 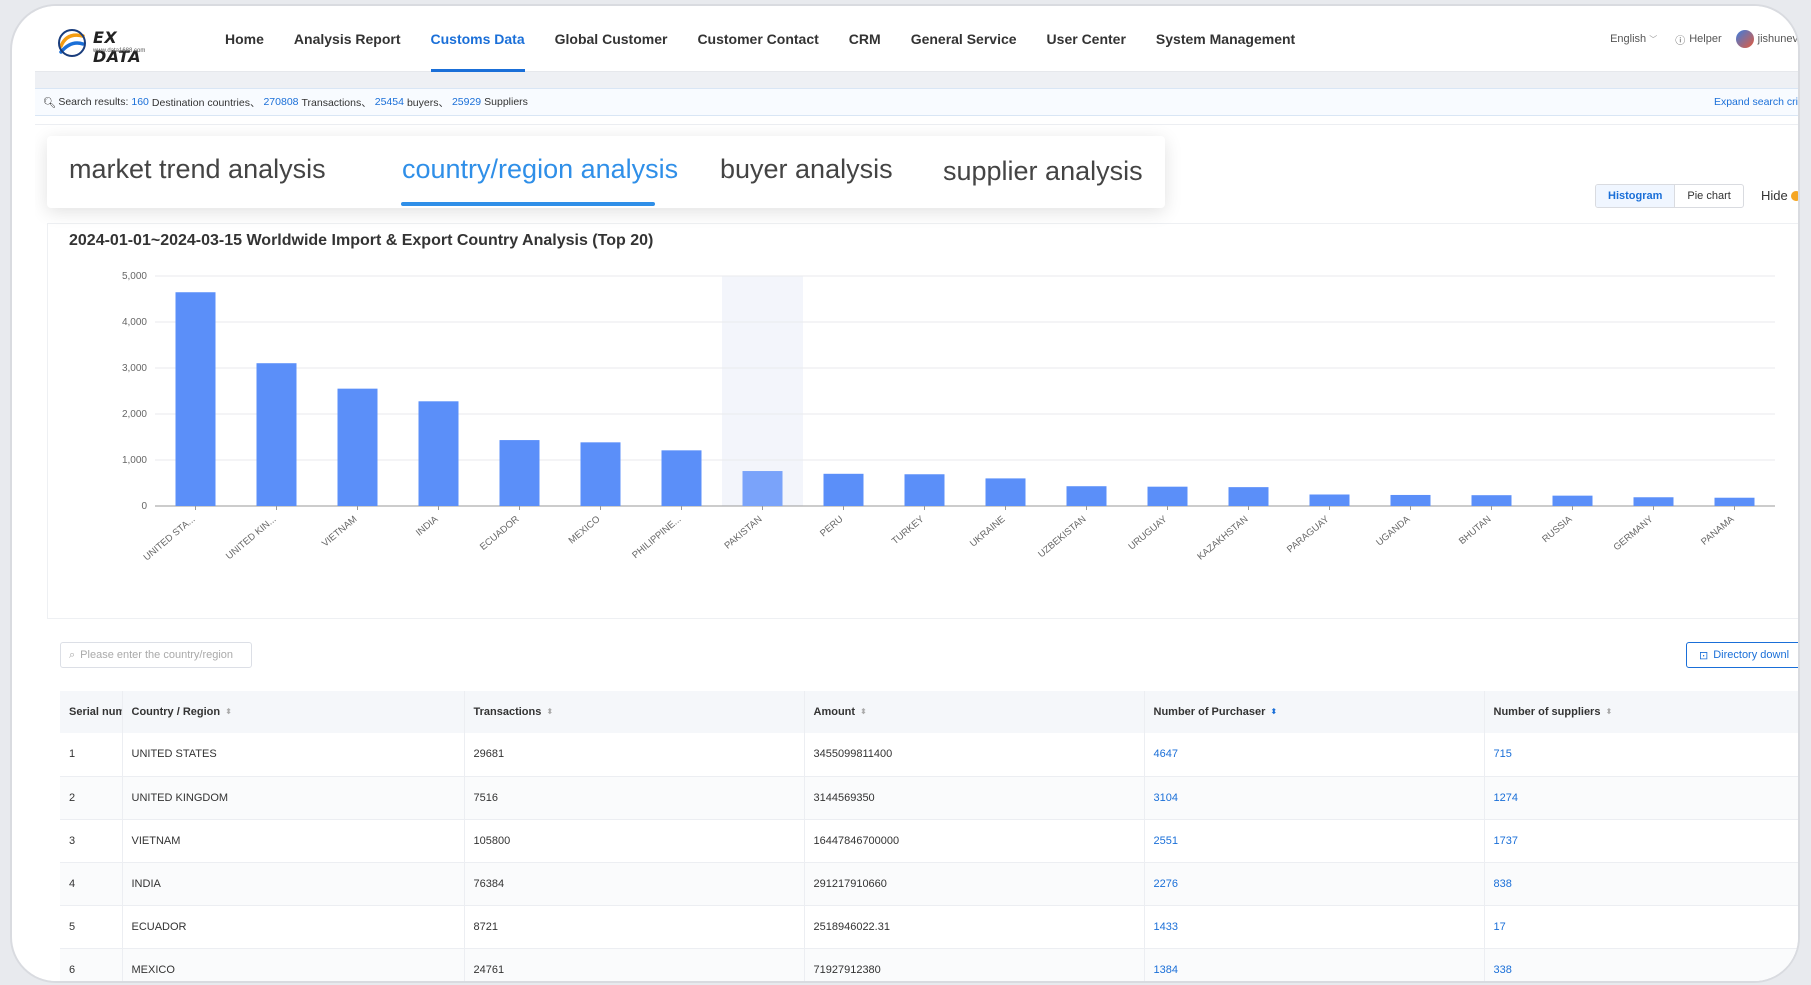 I want to click on language-selector: English ﹀, so click(x=1633, y=39).